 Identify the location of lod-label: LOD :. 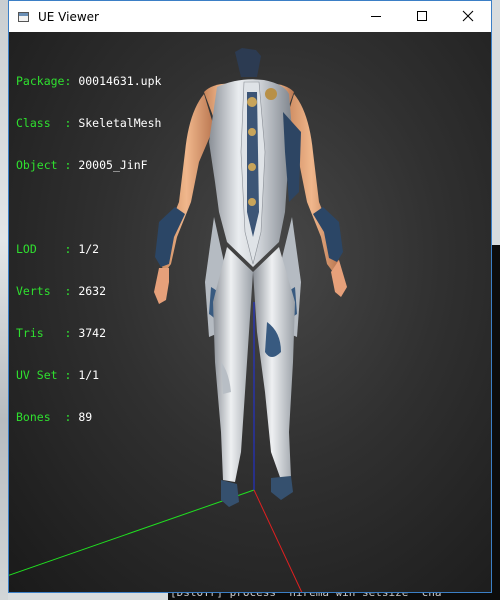
(44, 249).